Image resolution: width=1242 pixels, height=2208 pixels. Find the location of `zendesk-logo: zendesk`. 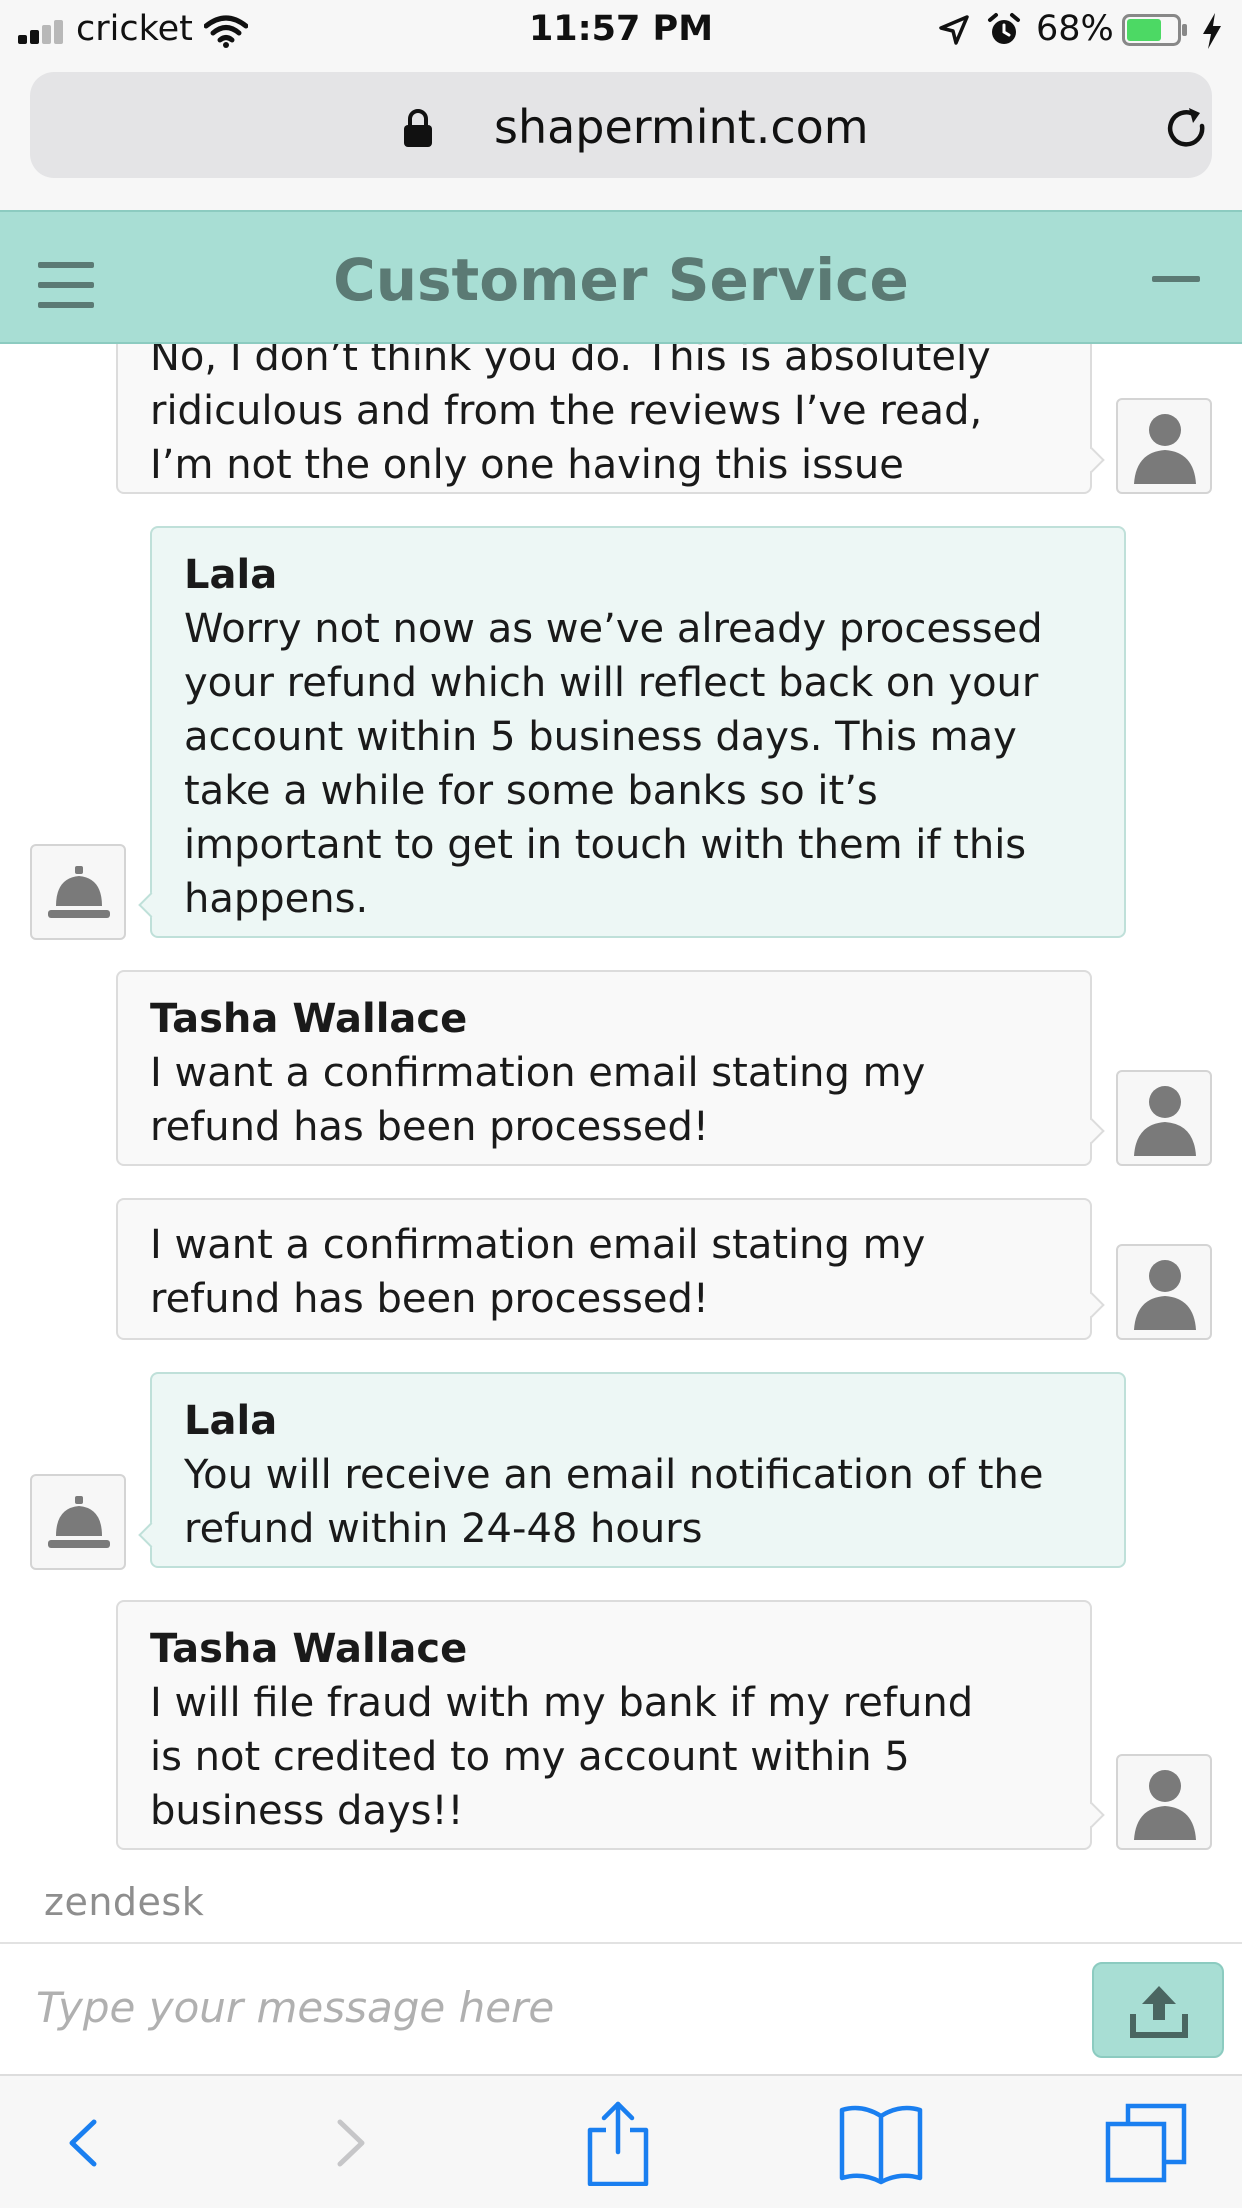

zendesk-logo: zendesk is located at coordinates (124, 1902).